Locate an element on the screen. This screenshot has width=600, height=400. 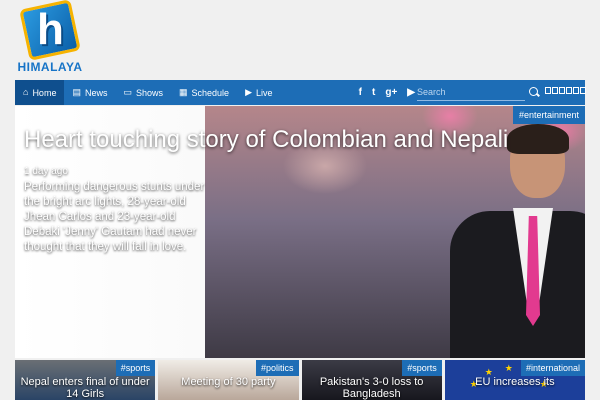
site-logo: h HIMALAYA is located at coordinates (50, 37).